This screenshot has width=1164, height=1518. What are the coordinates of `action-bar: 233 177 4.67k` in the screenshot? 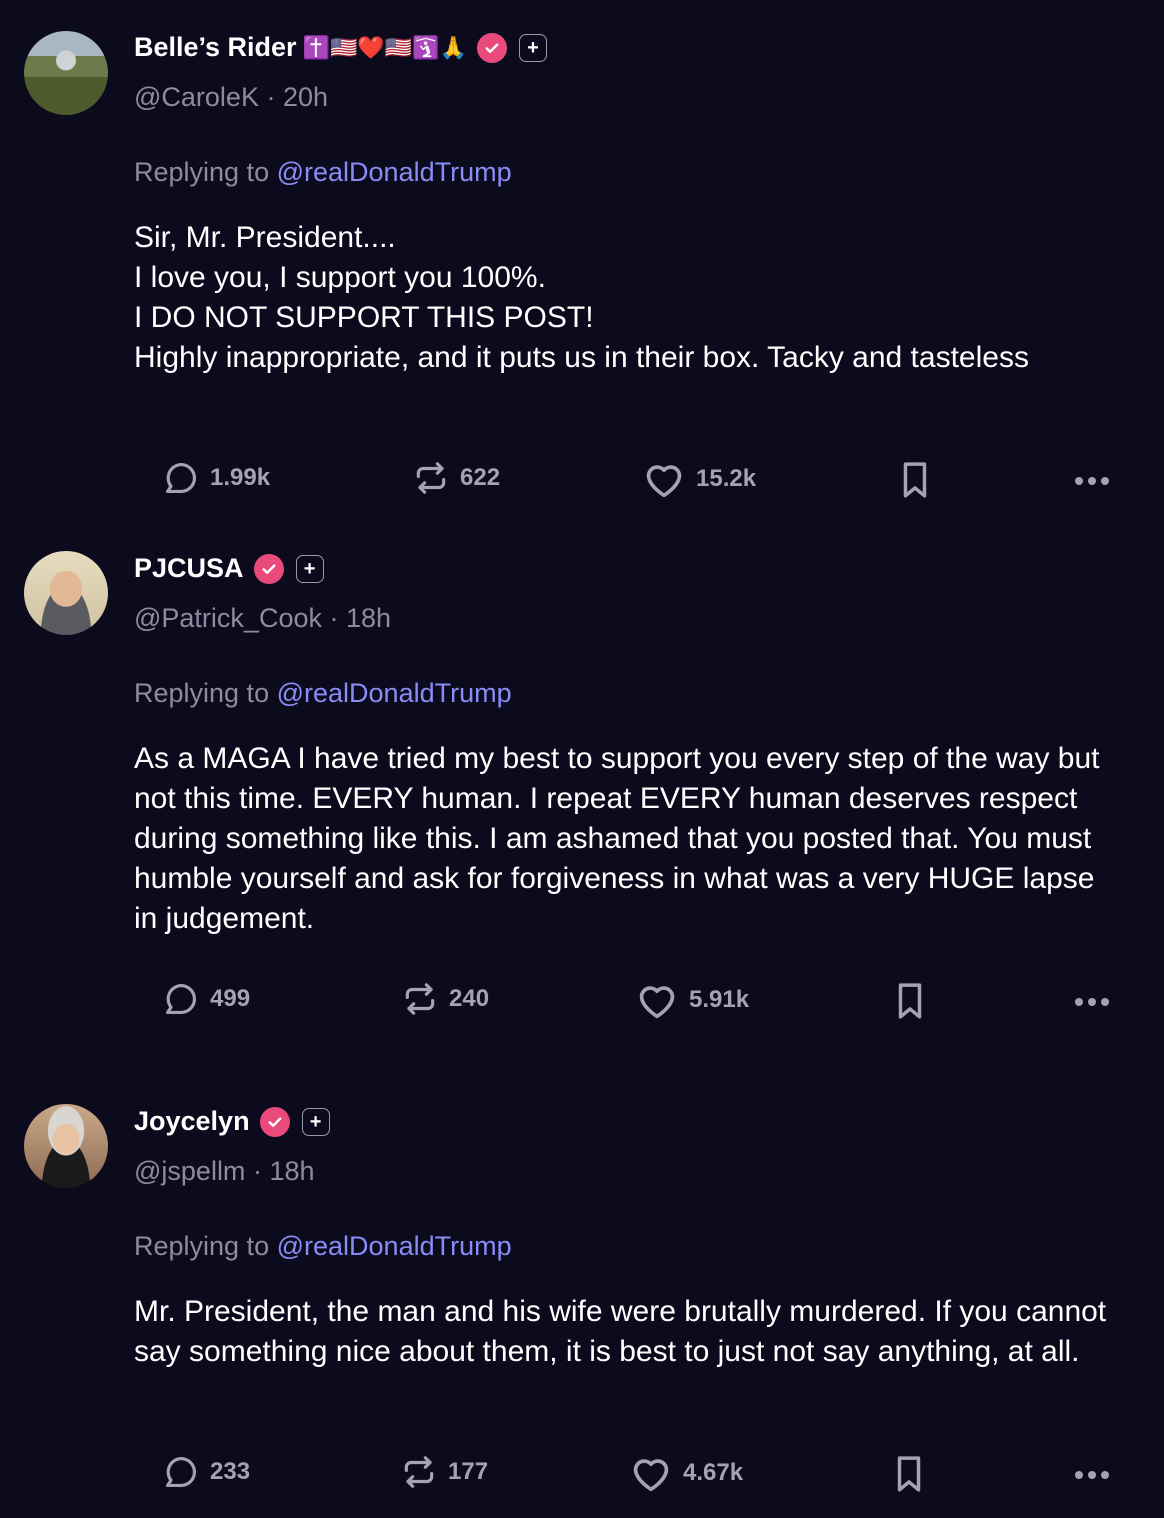 It's located at (582, 1475).